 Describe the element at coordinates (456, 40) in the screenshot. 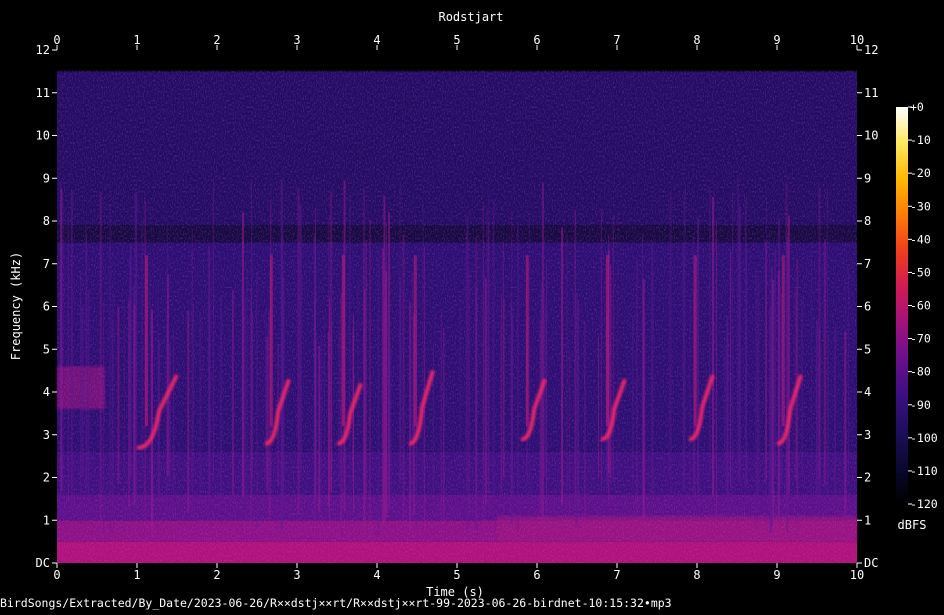

I see `x-tick-label: 5` at that location.